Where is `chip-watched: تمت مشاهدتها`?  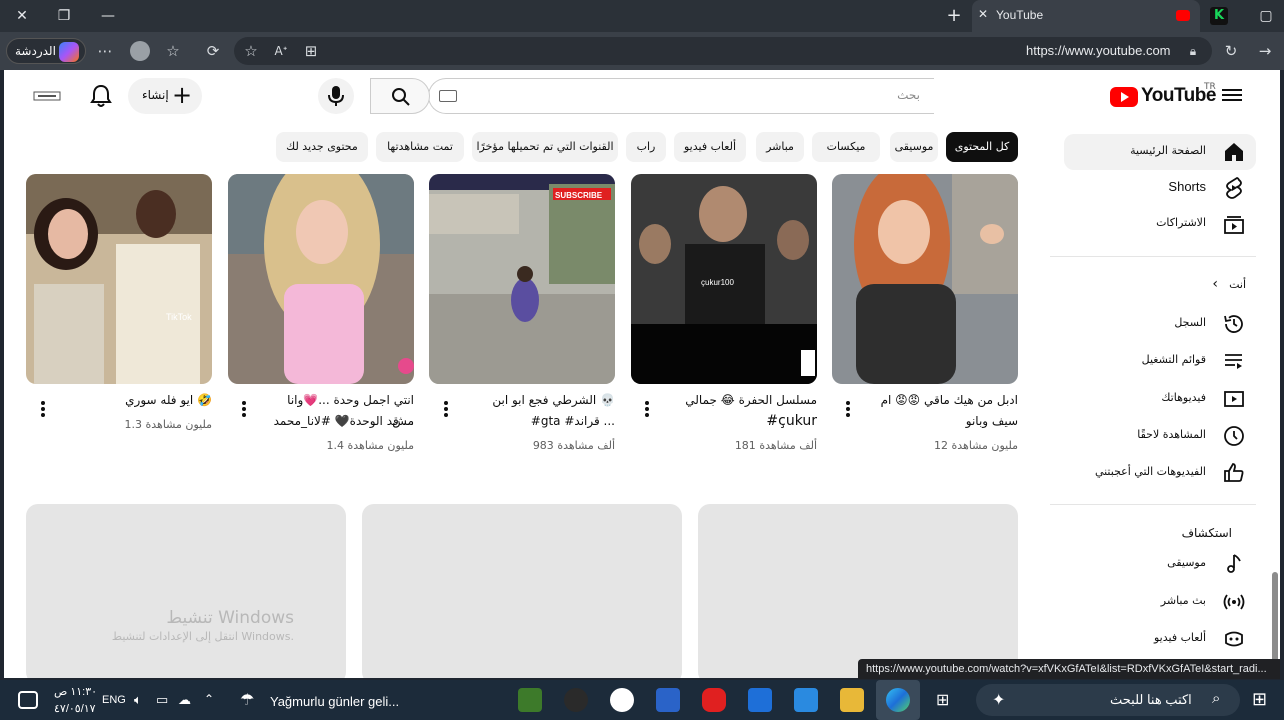 chip-watched: تمت مشاهدتها is located at coordinates (420, 147).